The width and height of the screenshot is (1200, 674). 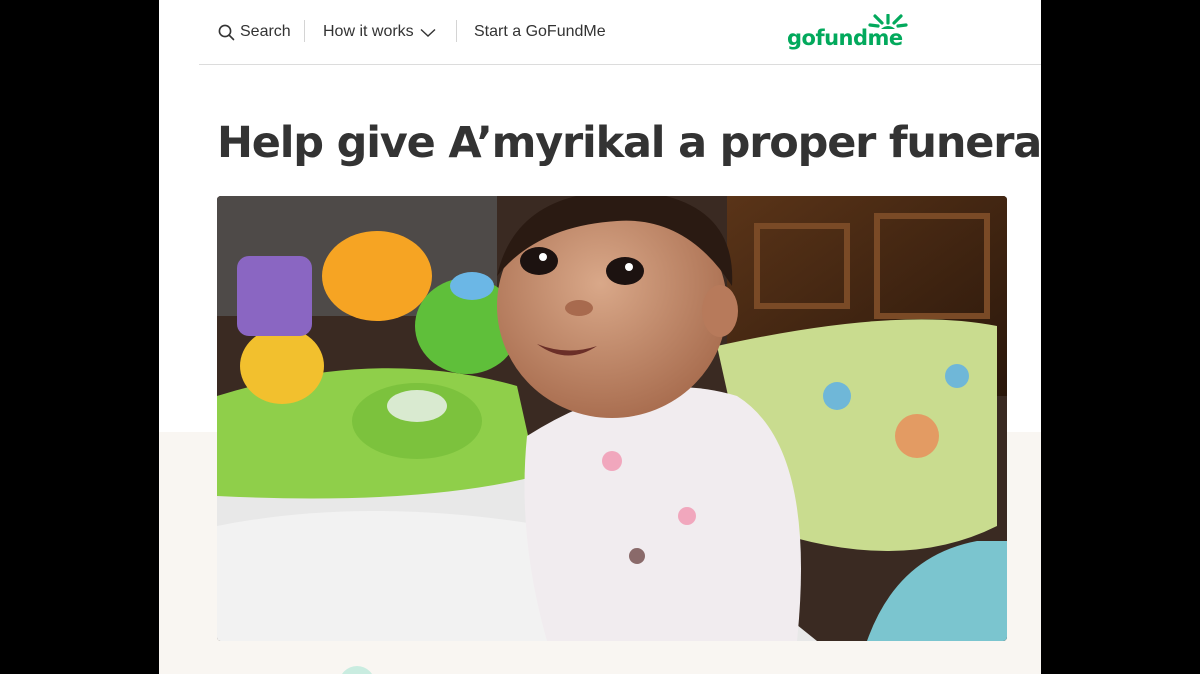 I want to click on start-gofundme-link: Start a GoFundMe, so click(x=540, y=32).